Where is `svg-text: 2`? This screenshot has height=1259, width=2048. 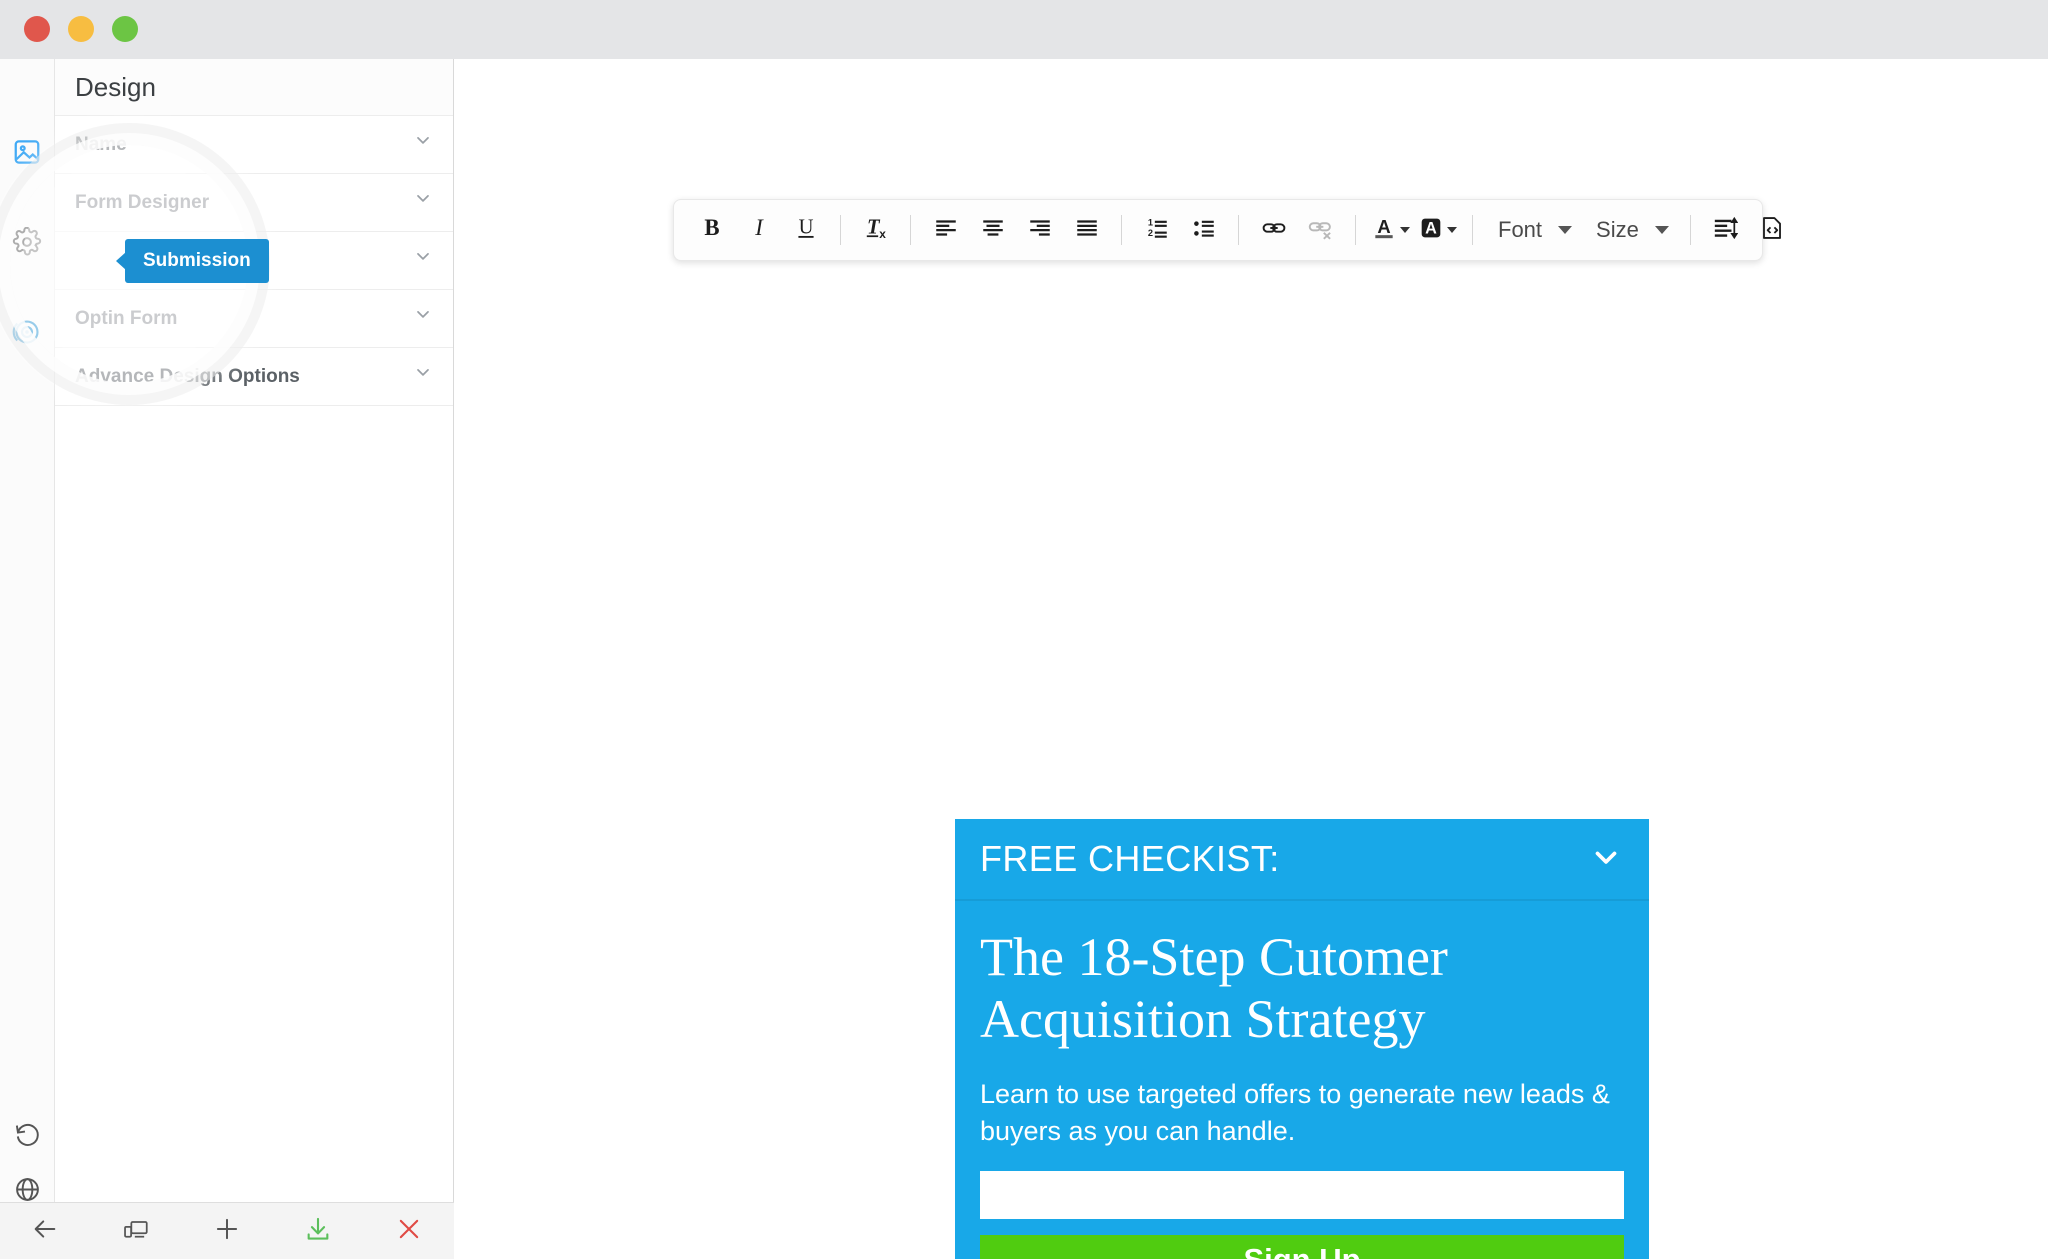
svg-text: 2 is located at coordinates (1149, 233).